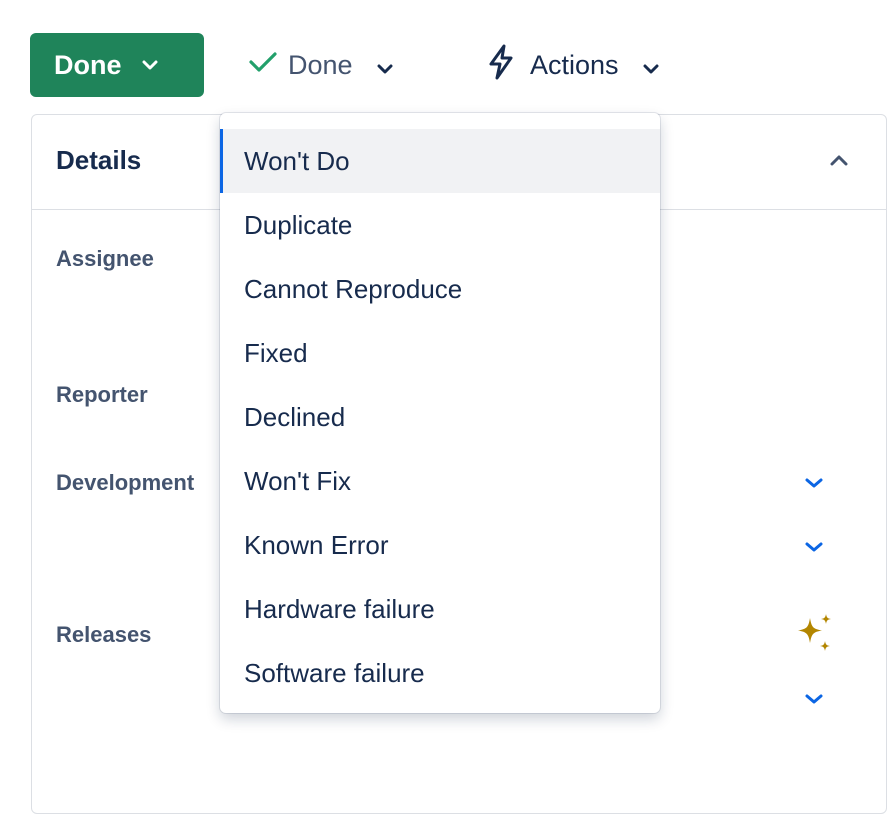 The image size is (889, 814). What do you see at coordinates (814, 636) in the screenshot?
I see `ai-sparkle-icon` at bounding box center [814, 636].